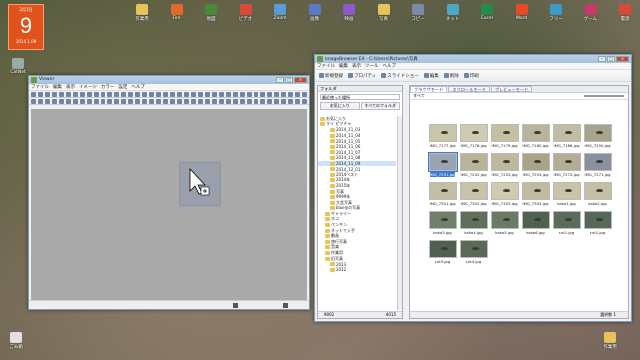 Image resolution: width=640 pixels, height=360 pixels. Describe the element at coordinates (504, 223) in the screenshot. I see `thumbnail: kaka5.jpg` at that location.